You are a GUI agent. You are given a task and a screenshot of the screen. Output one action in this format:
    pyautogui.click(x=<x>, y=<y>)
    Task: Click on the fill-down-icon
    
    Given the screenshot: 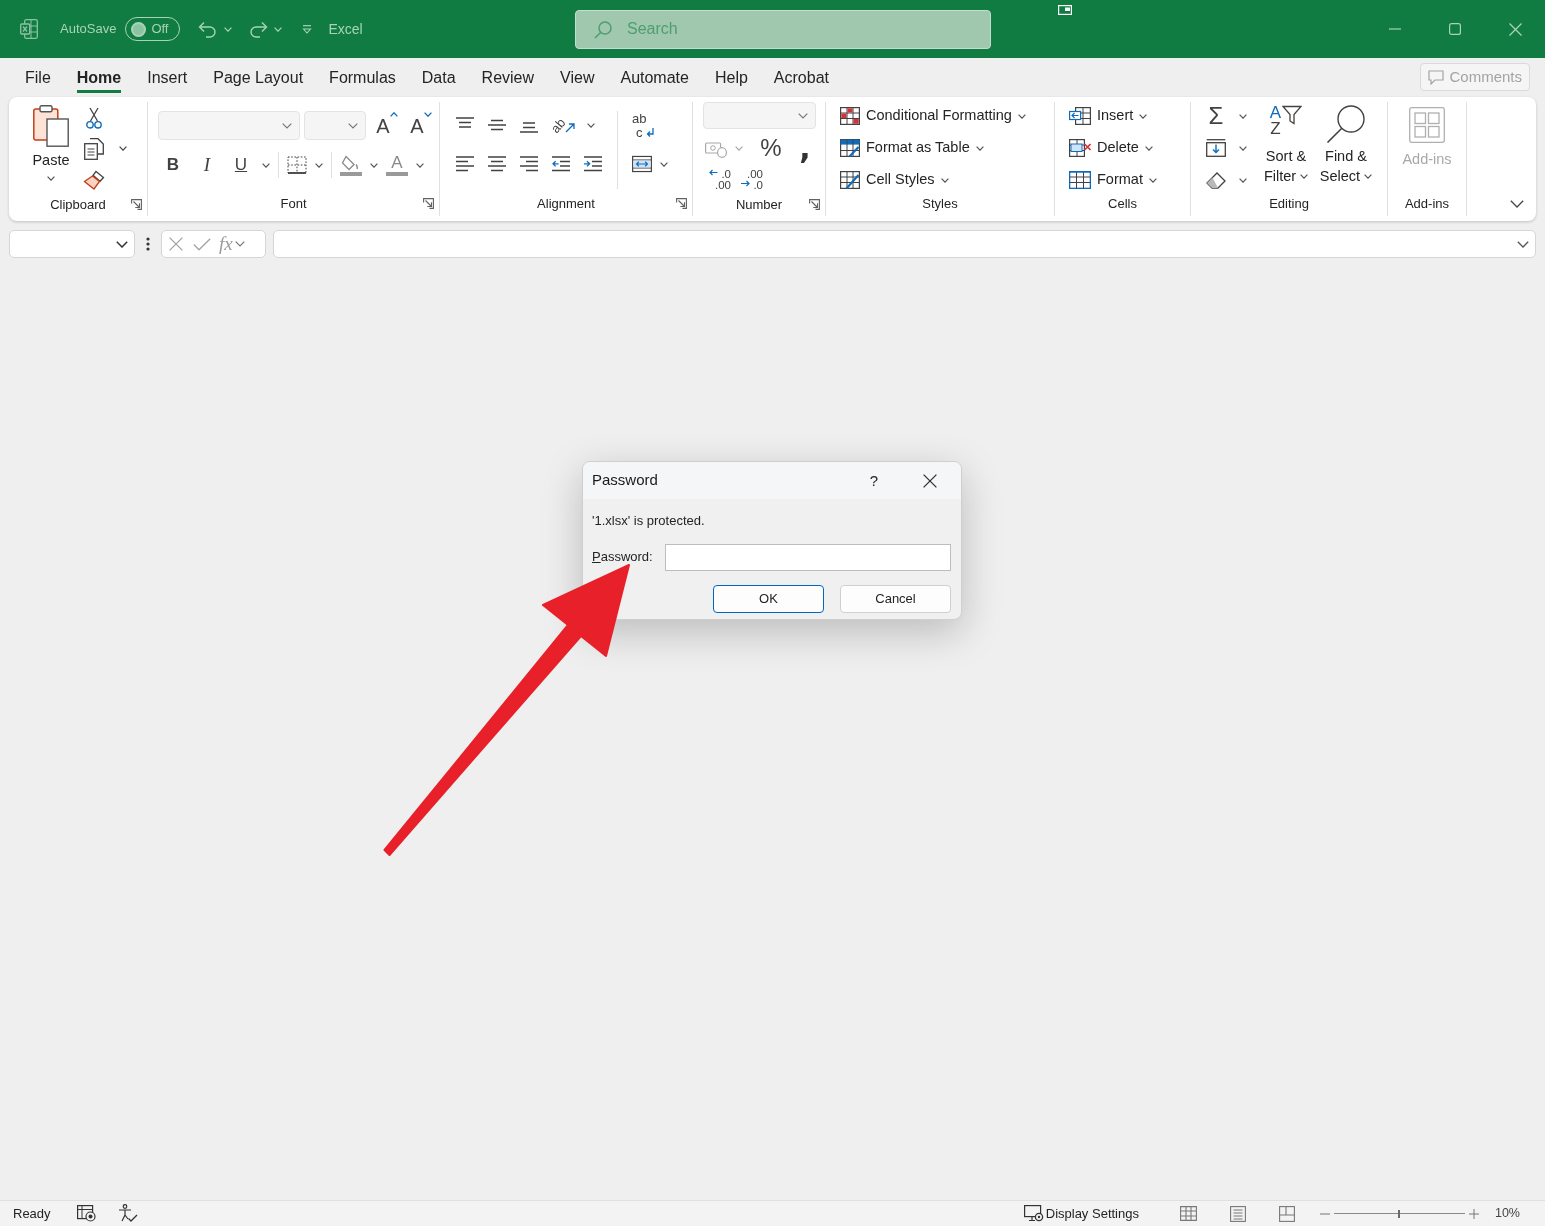 What is the action you would take?
    pyautogui.click(x=1216, y=148)
    